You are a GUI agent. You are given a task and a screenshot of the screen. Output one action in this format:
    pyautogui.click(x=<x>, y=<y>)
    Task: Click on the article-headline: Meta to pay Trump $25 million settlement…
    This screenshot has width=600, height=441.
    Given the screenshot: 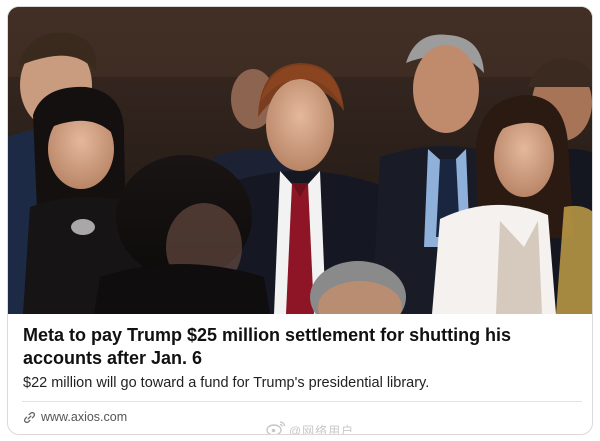 What is the action you would take?
    pyautogui.click(x=303, y=347)
    